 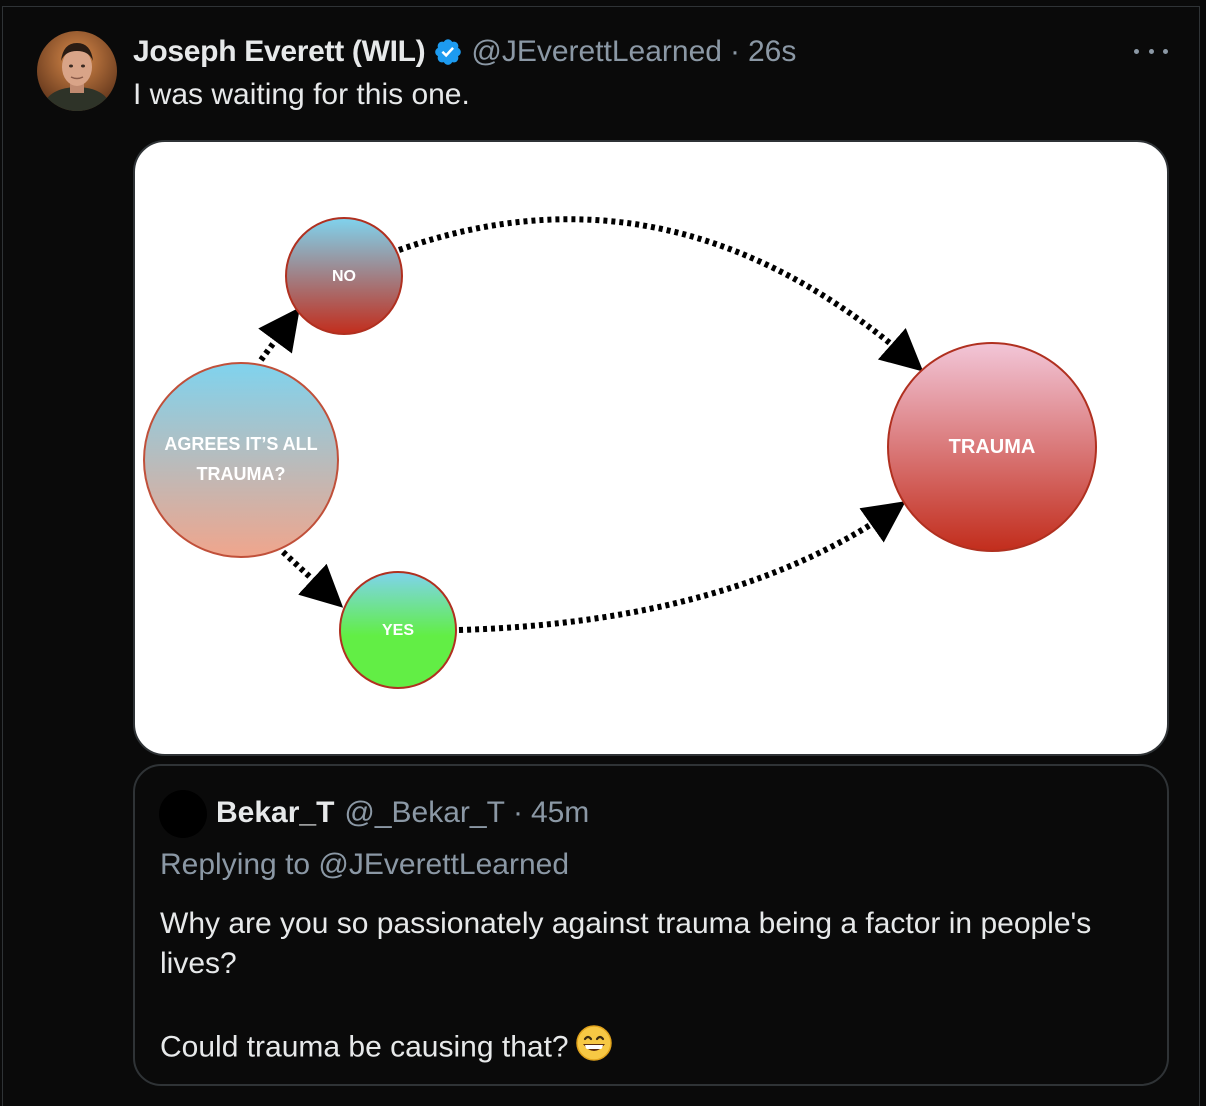 What do you see at coordinates (279, 52) in the screenshot?
I see `author-name: Joseph Everett (WIL)` at bounding box center [279, 52].